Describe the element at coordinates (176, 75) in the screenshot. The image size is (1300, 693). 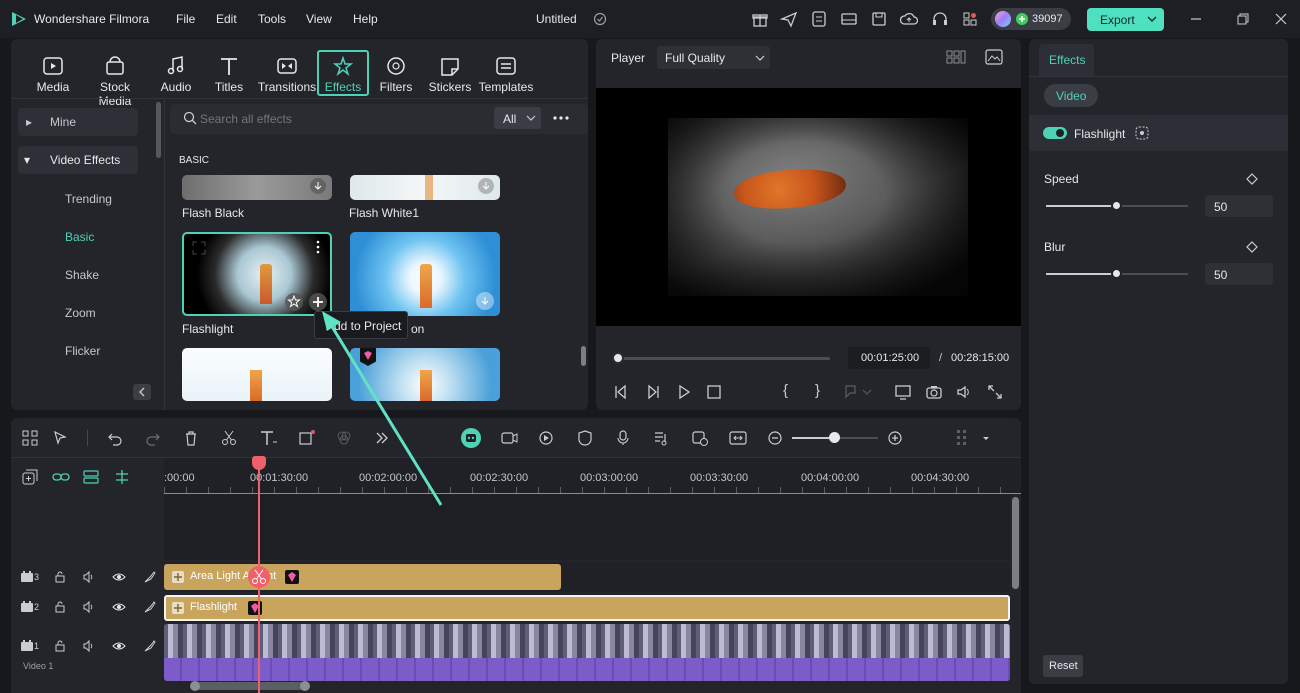
I see `tab-audio: Audio` at that location.